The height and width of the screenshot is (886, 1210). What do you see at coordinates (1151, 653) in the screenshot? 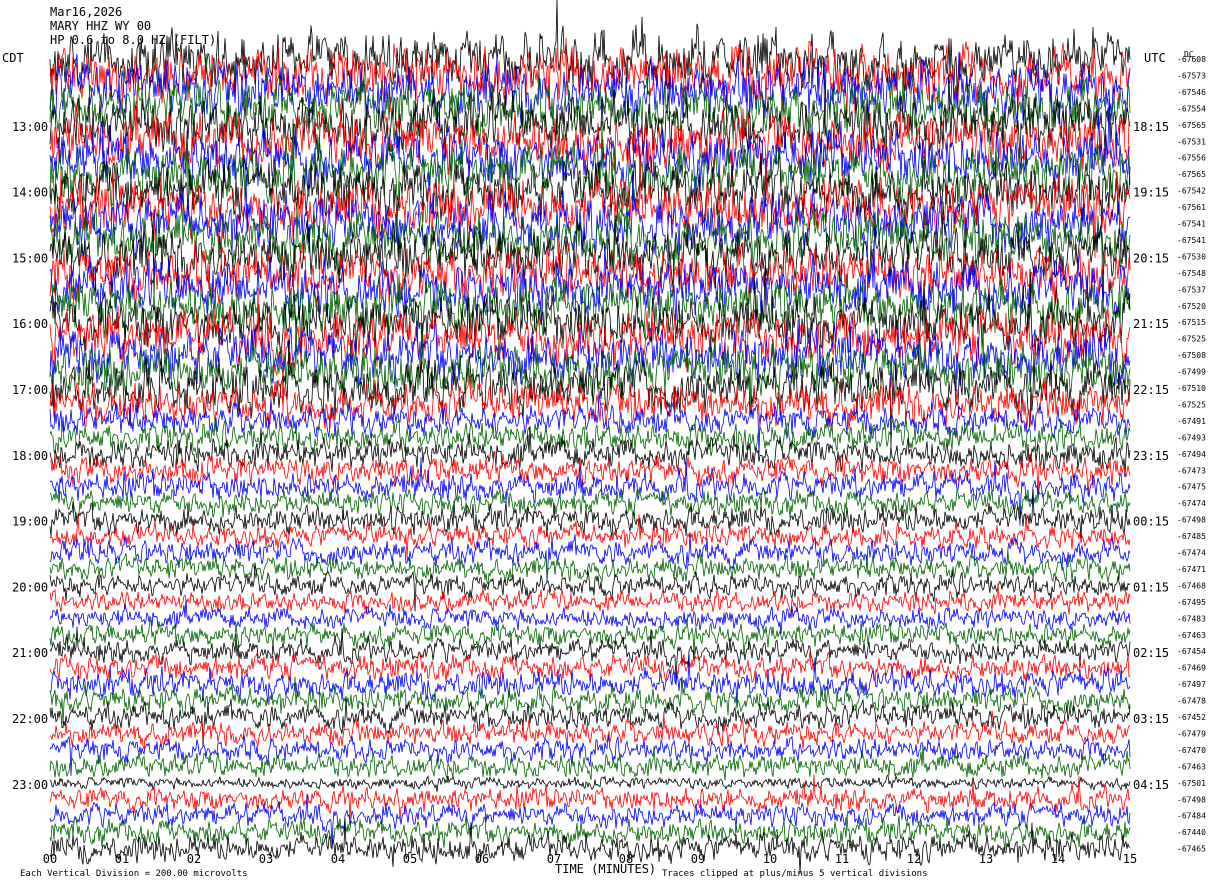
I see `right-time-label: 02:15` at bounding box center [1151, 653].